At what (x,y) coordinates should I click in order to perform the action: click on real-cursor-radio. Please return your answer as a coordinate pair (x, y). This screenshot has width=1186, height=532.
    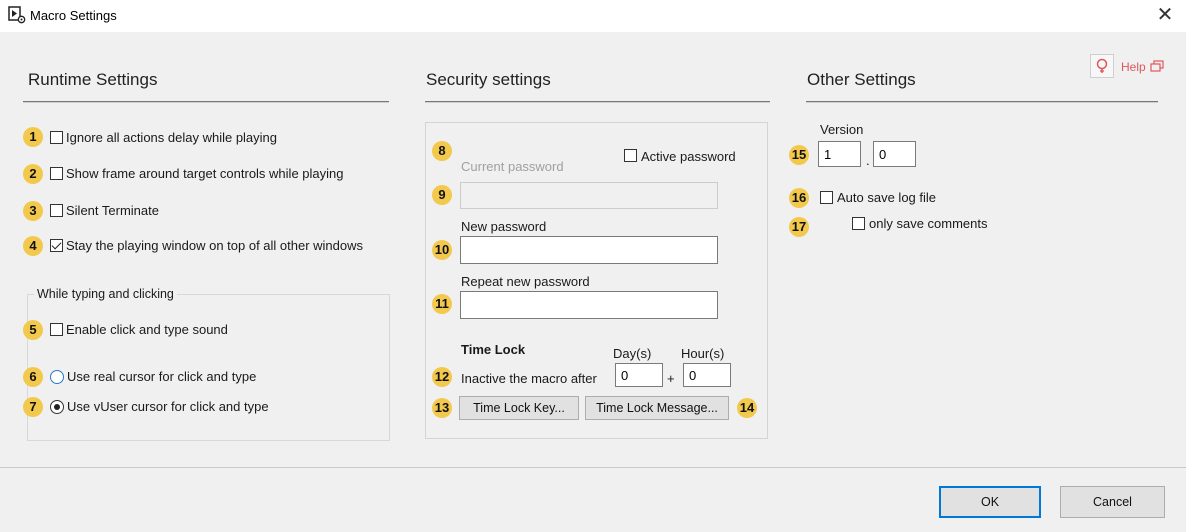
    Looking at the image, I should click on (57, 377).